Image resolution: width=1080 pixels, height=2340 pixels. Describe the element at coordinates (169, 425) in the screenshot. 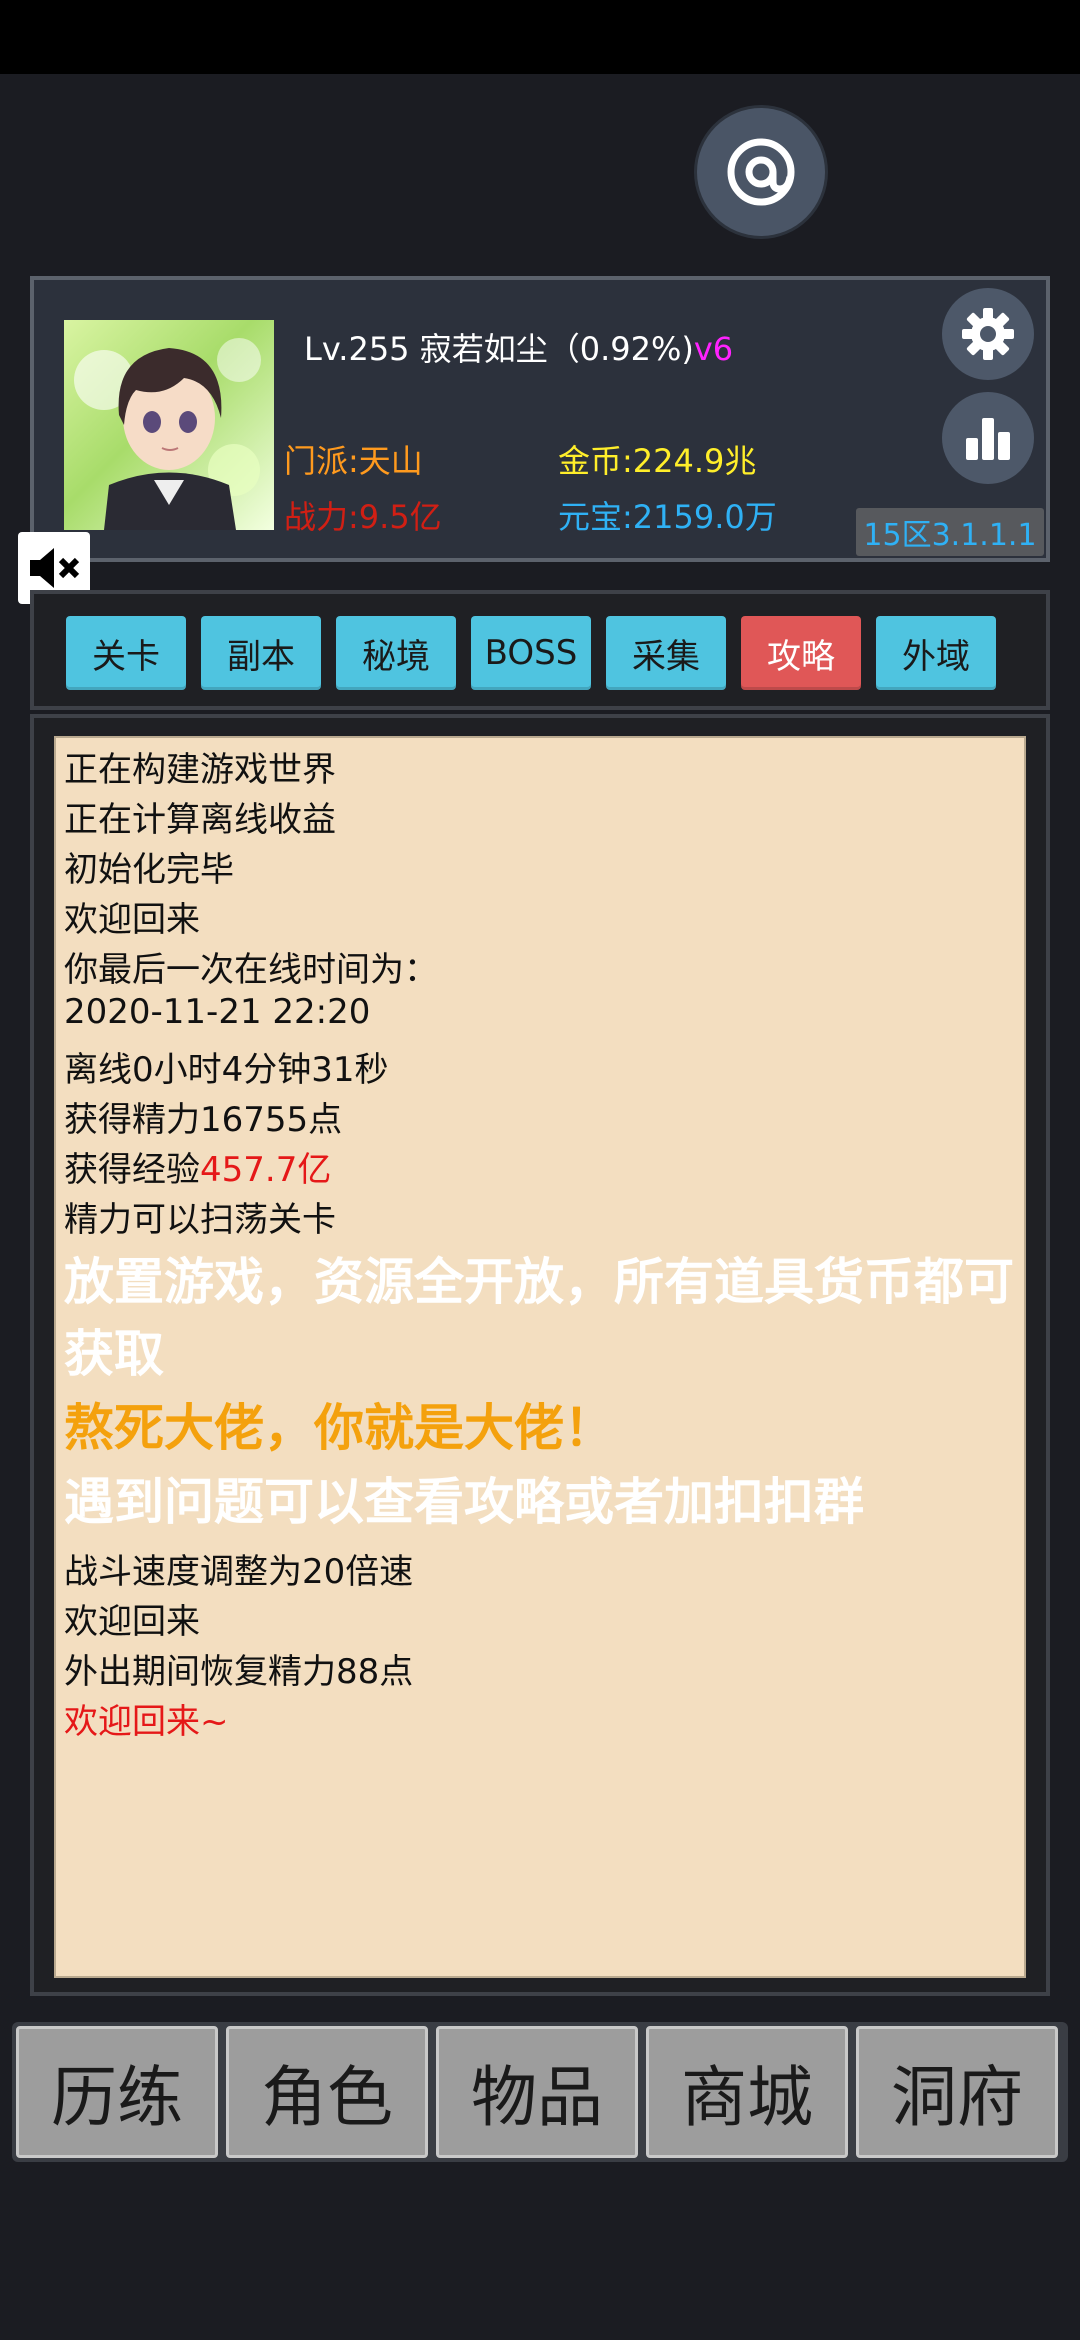

I see `player-avatar` at that location.